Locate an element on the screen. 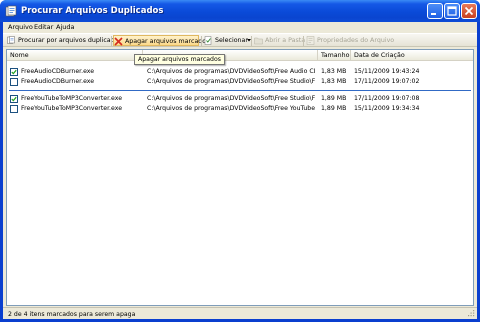 The height and width of the screenshot is (322, 480). title-bar: Procurar Arquivos Duplicados is located at coordinates (240, 11).